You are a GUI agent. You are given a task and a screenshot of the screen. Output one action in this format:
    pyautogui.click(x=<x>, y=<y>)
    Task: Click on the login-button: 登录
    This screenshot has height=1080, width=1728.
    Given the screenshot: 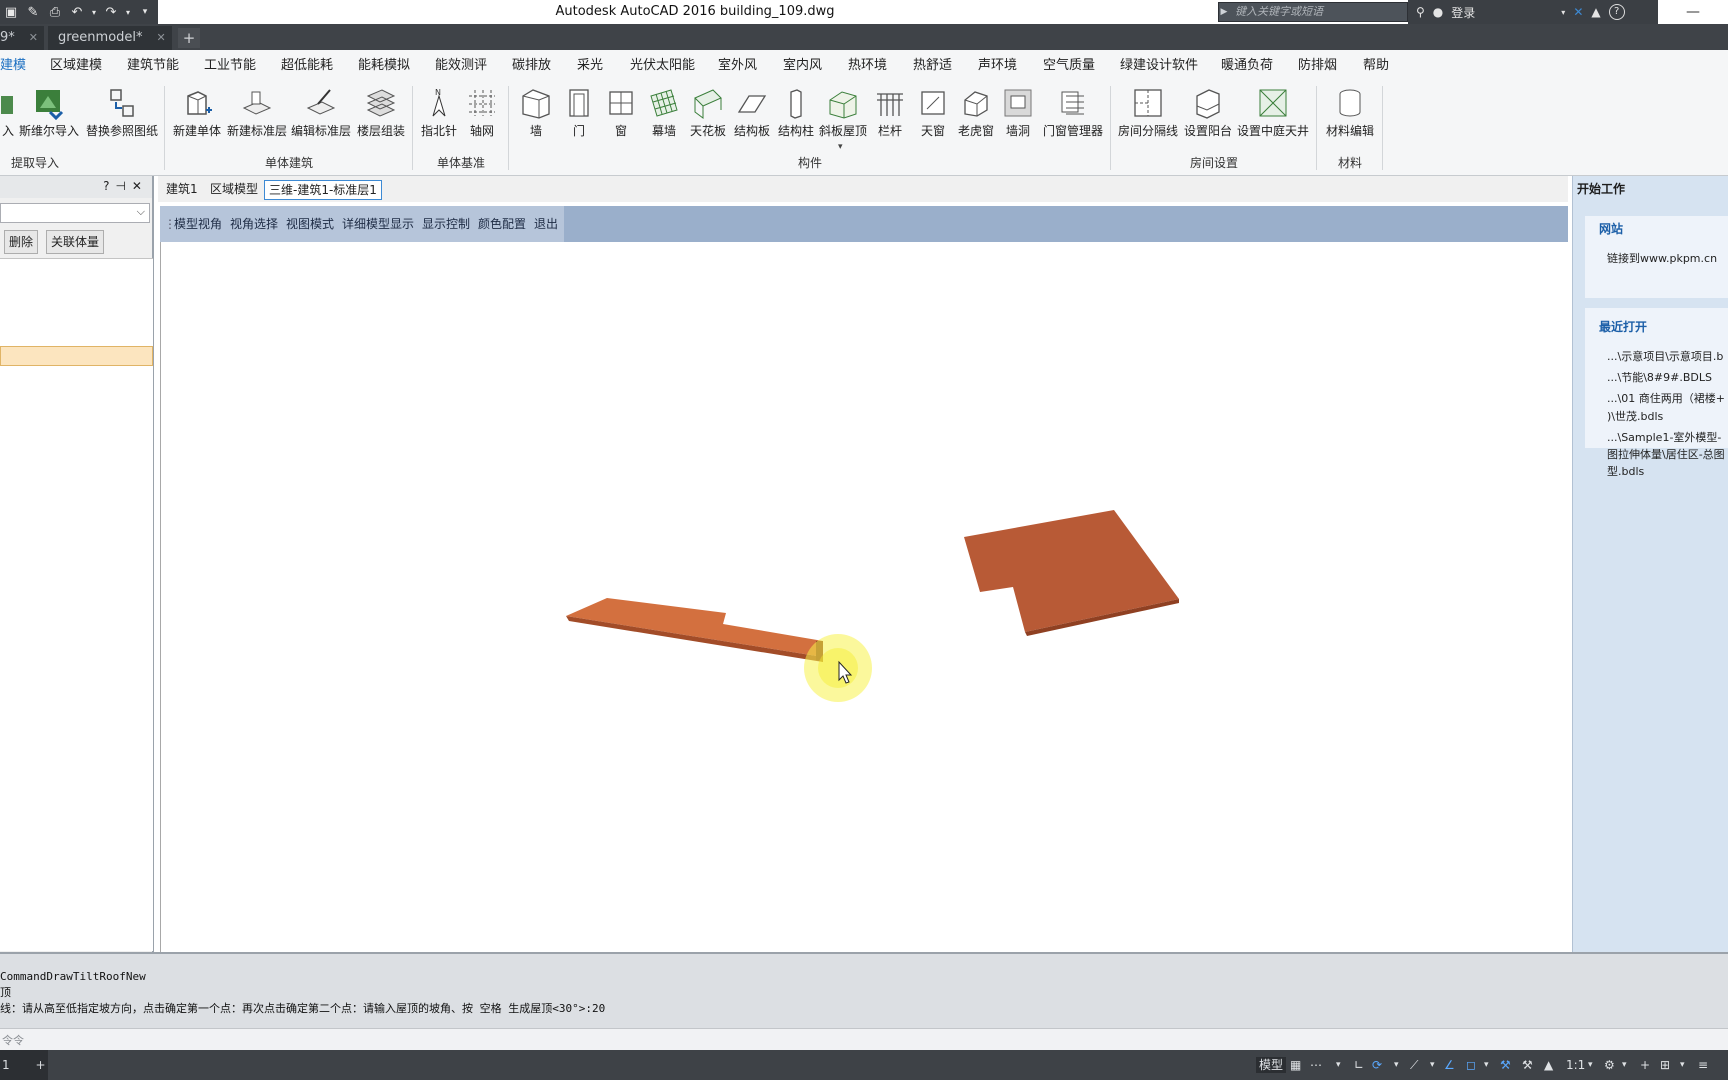 What is the action you would take?
    pyautogui.click(x=1463, y=12)
    